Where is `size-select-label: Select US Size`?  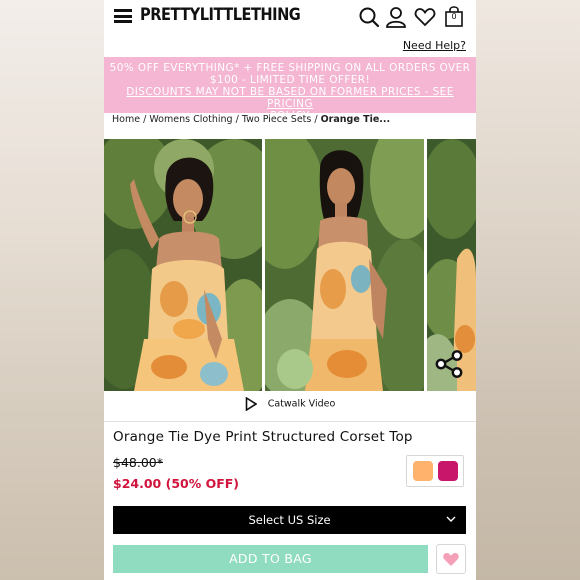 size-select-label: Select US Size is located at coordinates (289, 520).